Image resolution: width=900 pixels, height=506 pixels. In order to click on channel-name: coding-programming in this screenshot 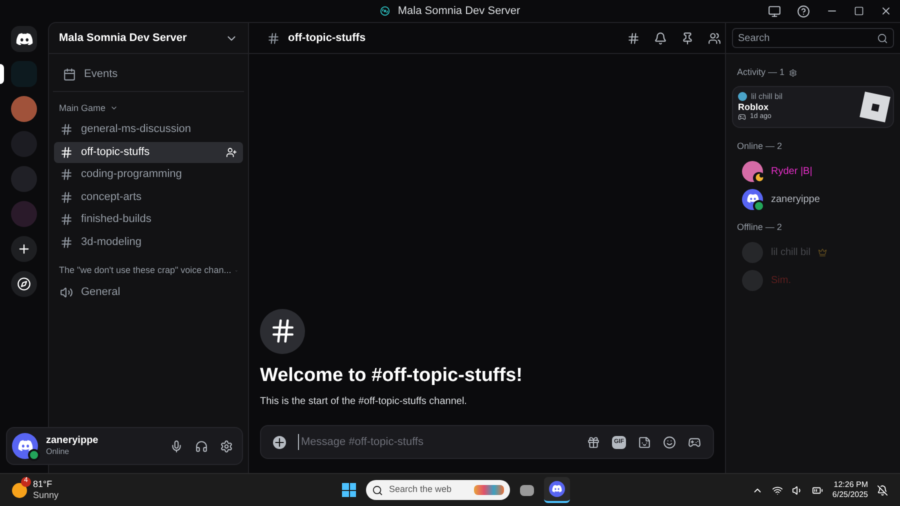, I will do `click(132, 174)`.